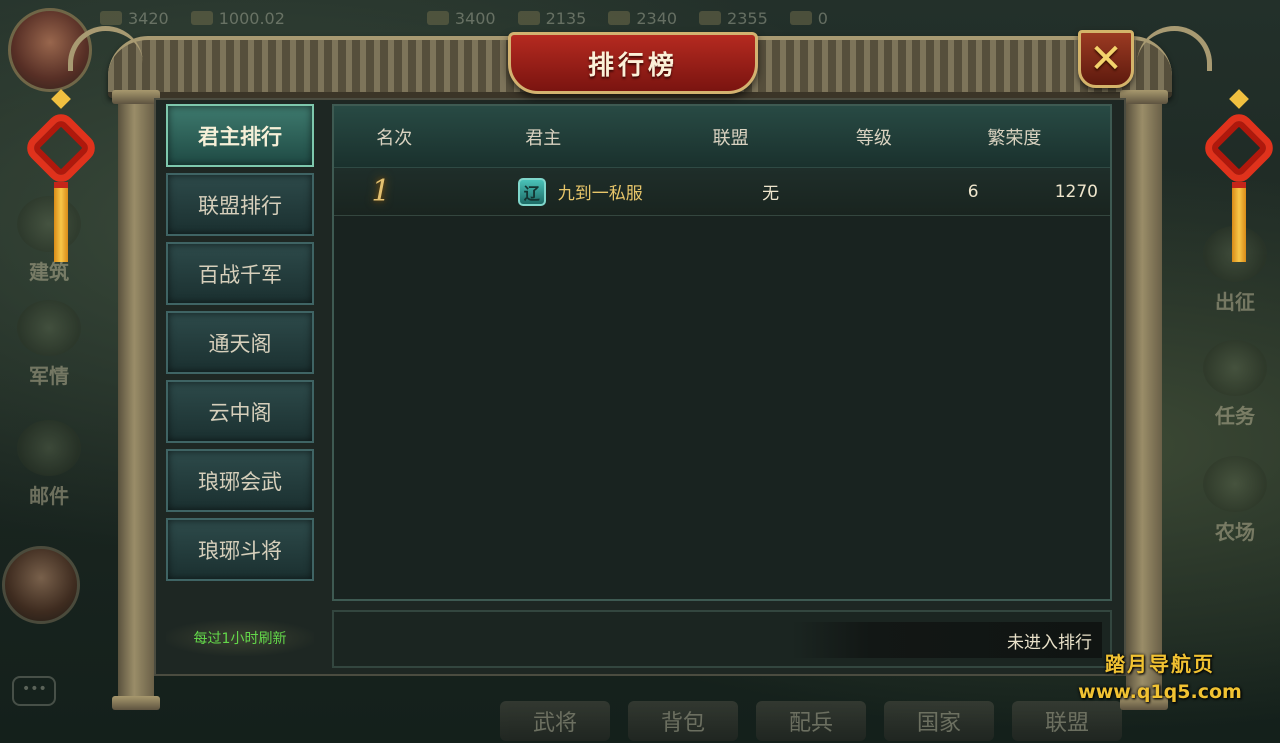  I want to click on close-icon: ✕, so click(1106, 59).